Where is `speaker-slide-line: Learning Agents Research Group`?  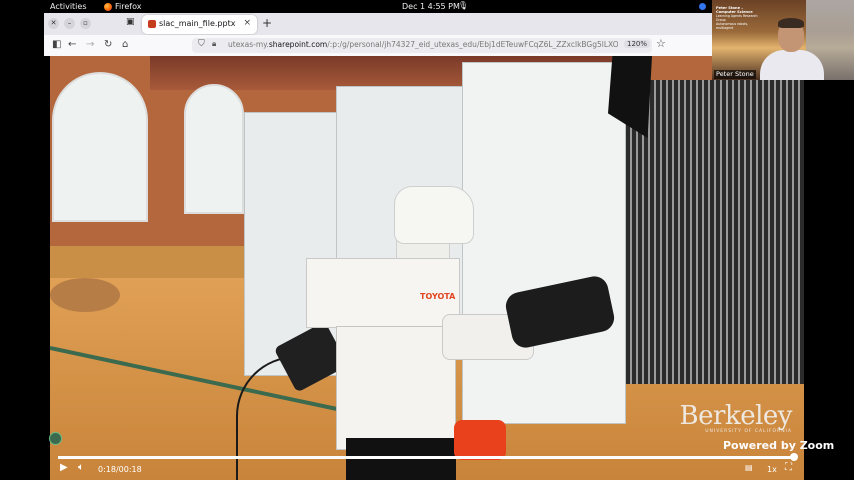
speaker-slide-line: Learning Agents Research Group is located at coordinates (737, 18).